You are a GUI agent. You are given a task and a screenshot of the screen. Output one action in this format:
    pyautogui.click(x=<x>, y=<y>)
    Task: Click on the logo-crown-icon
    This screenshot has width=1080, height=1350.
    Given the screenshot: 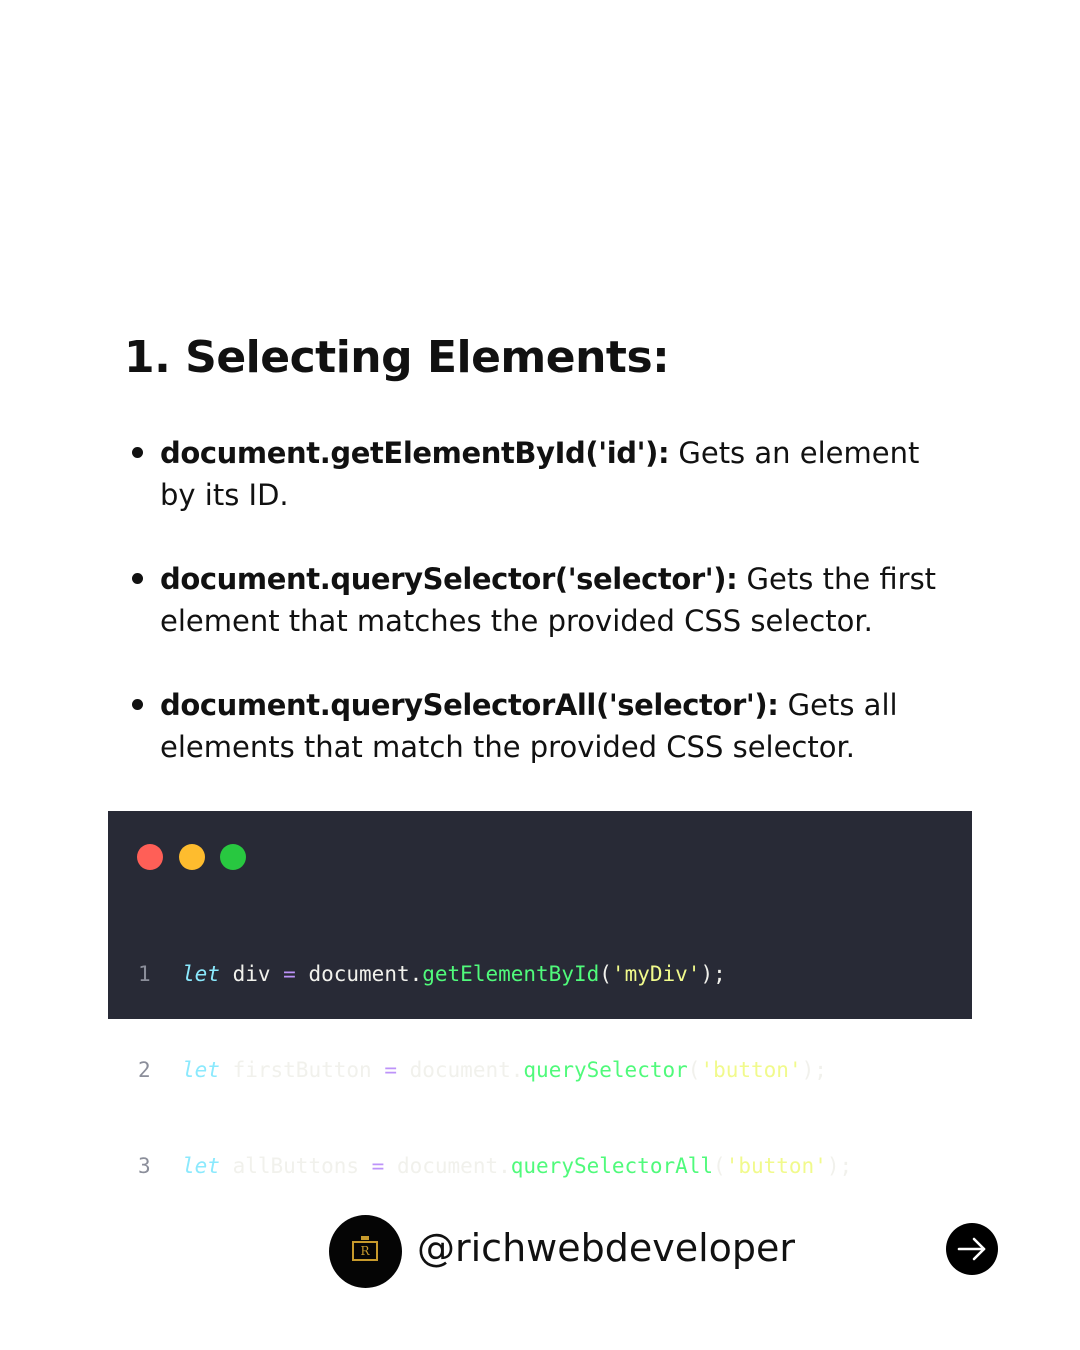 What is the action you would take?
    pyautogui.click(x=365, y=1238)
    